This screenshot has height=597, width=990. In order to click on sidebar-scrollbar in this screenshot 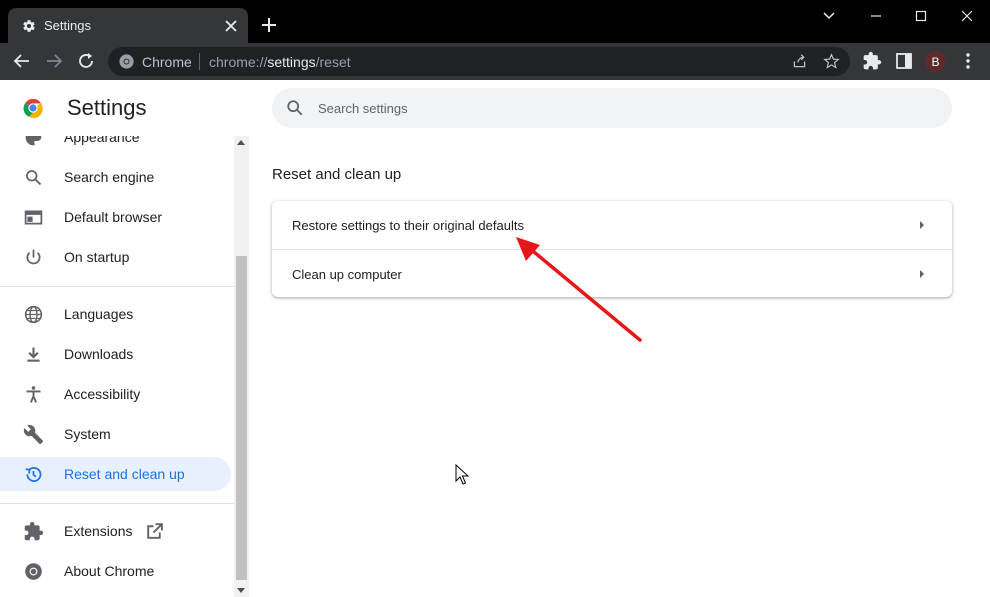, I will do `click(241, 366)`.